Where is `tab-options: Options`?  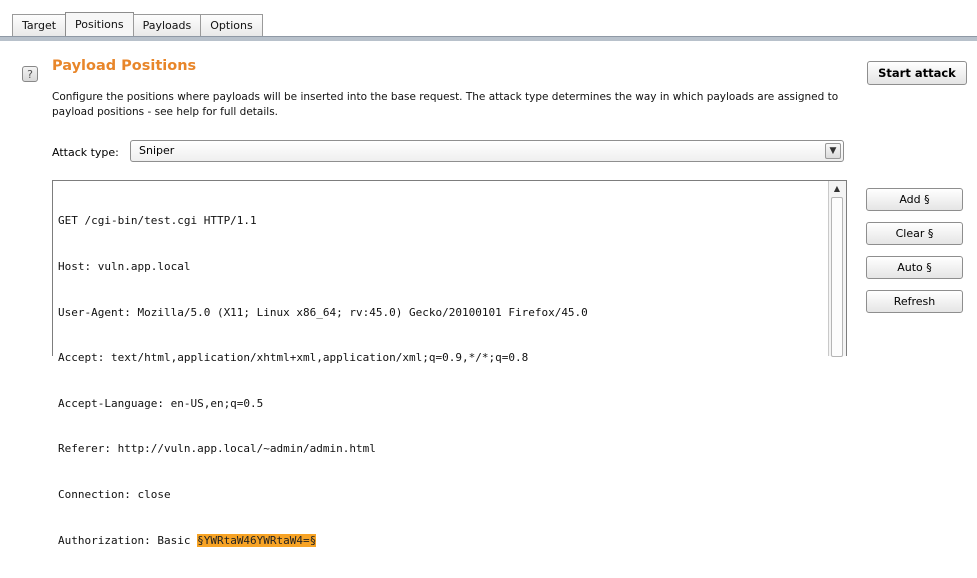
tab-options: Options is located at coordinates (231, 25).